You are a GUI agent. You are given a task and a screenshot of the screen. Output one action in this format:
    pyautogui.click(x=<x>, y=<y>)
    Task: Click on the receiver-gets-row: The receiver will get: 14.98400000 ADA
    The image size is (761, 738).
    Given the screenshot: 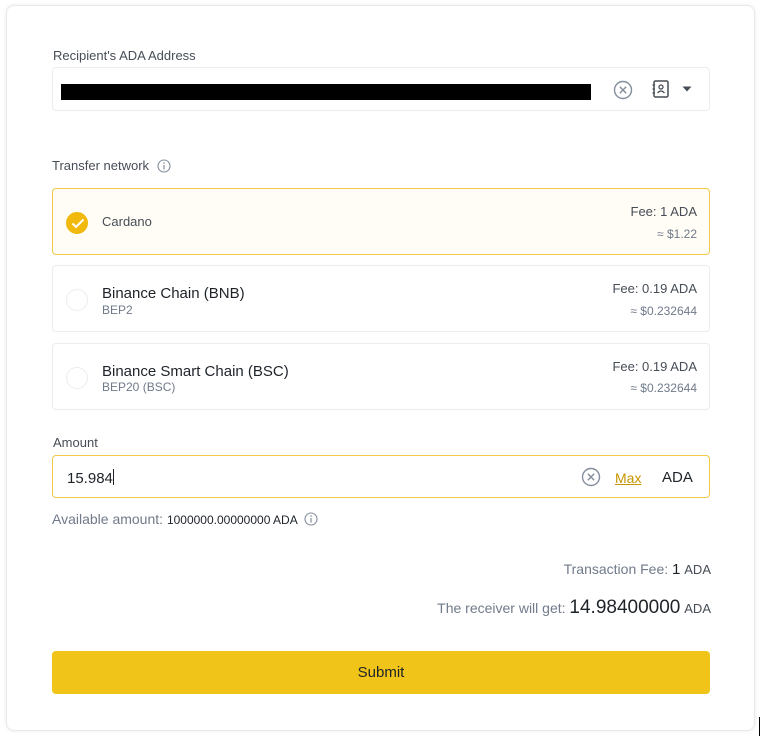 What is the action you would take?
    pyautogui.click(x=574, y=608)
    